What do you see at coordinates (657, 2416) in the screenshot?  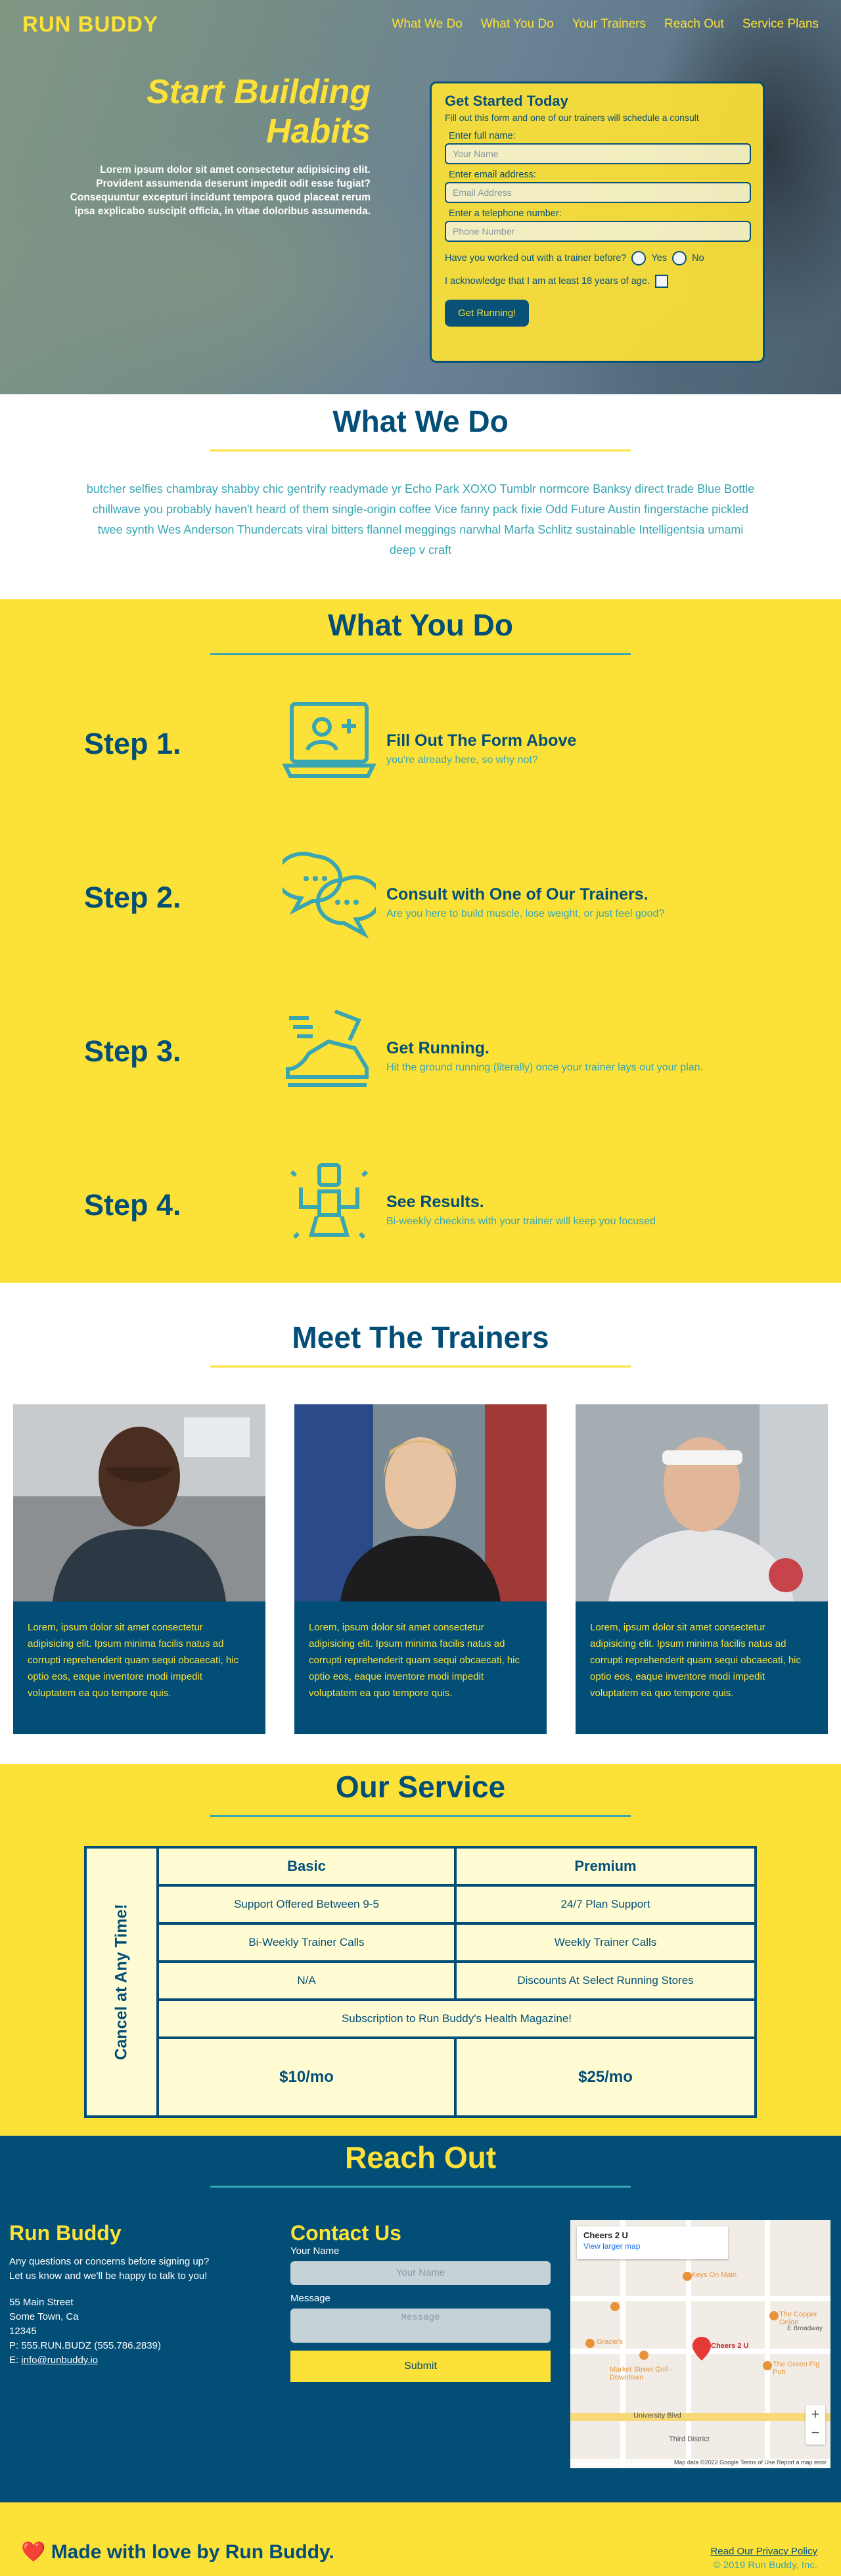 I see `map-label: University Blvd` at bounding box center [657, 2416].